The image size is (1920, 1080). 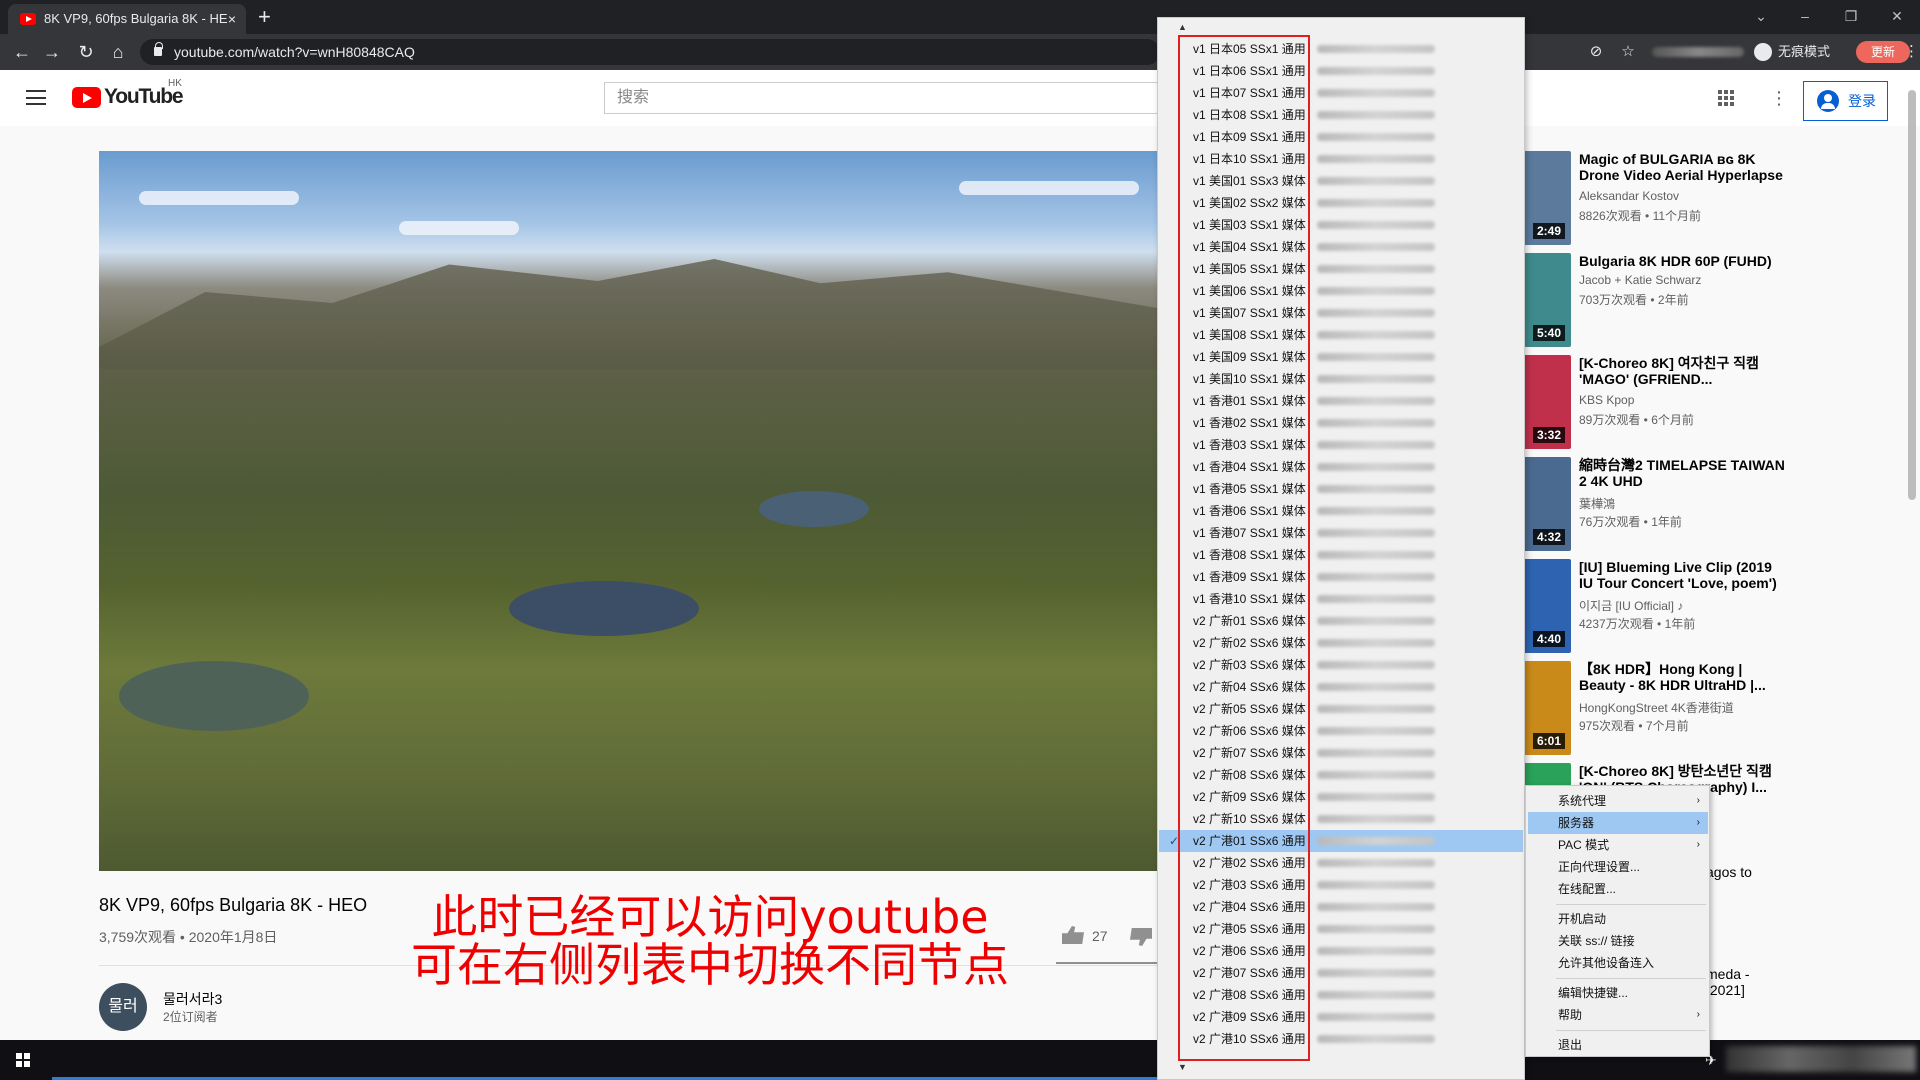 I want to click on channel-subscribers: 2位订阅者, so click(x=190, y=1017).